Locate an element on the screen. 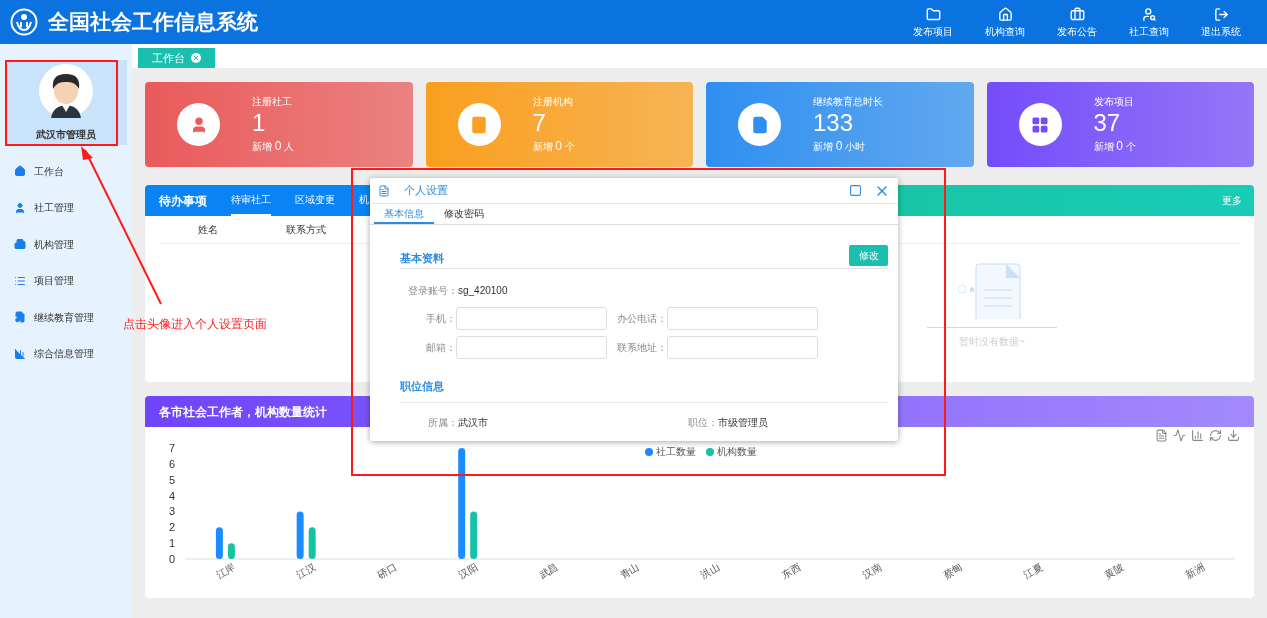 The image size is (1267, 618). panel-title: 待办事项 is located at coordinates (183, 201).